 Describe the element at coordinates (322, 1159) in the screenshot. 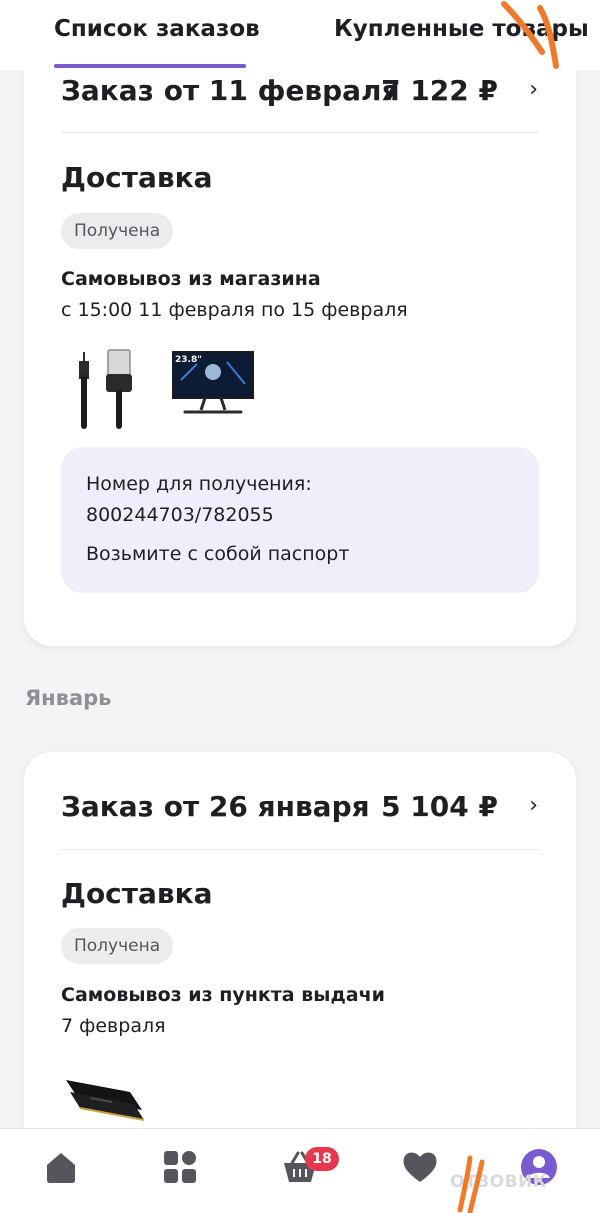

I see `cart-count-badge: 18` at that location.